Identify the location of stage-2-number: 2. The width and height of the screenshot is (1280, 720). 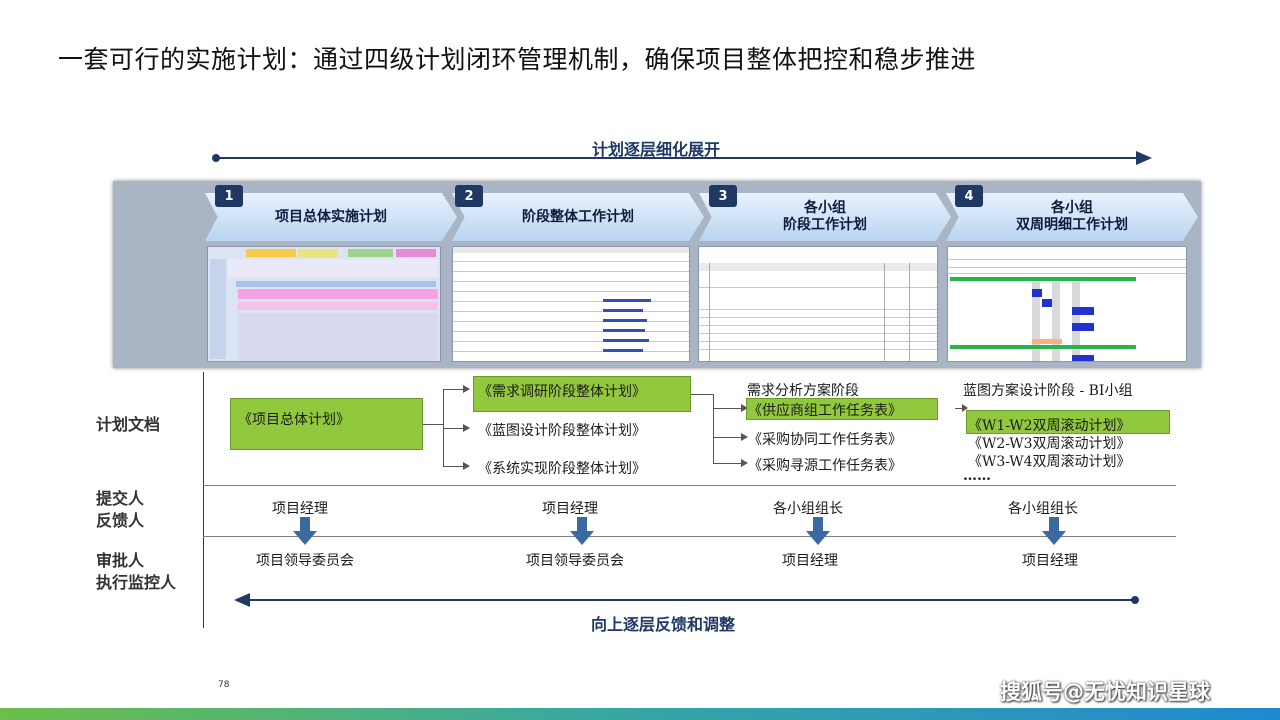
(469, 196).